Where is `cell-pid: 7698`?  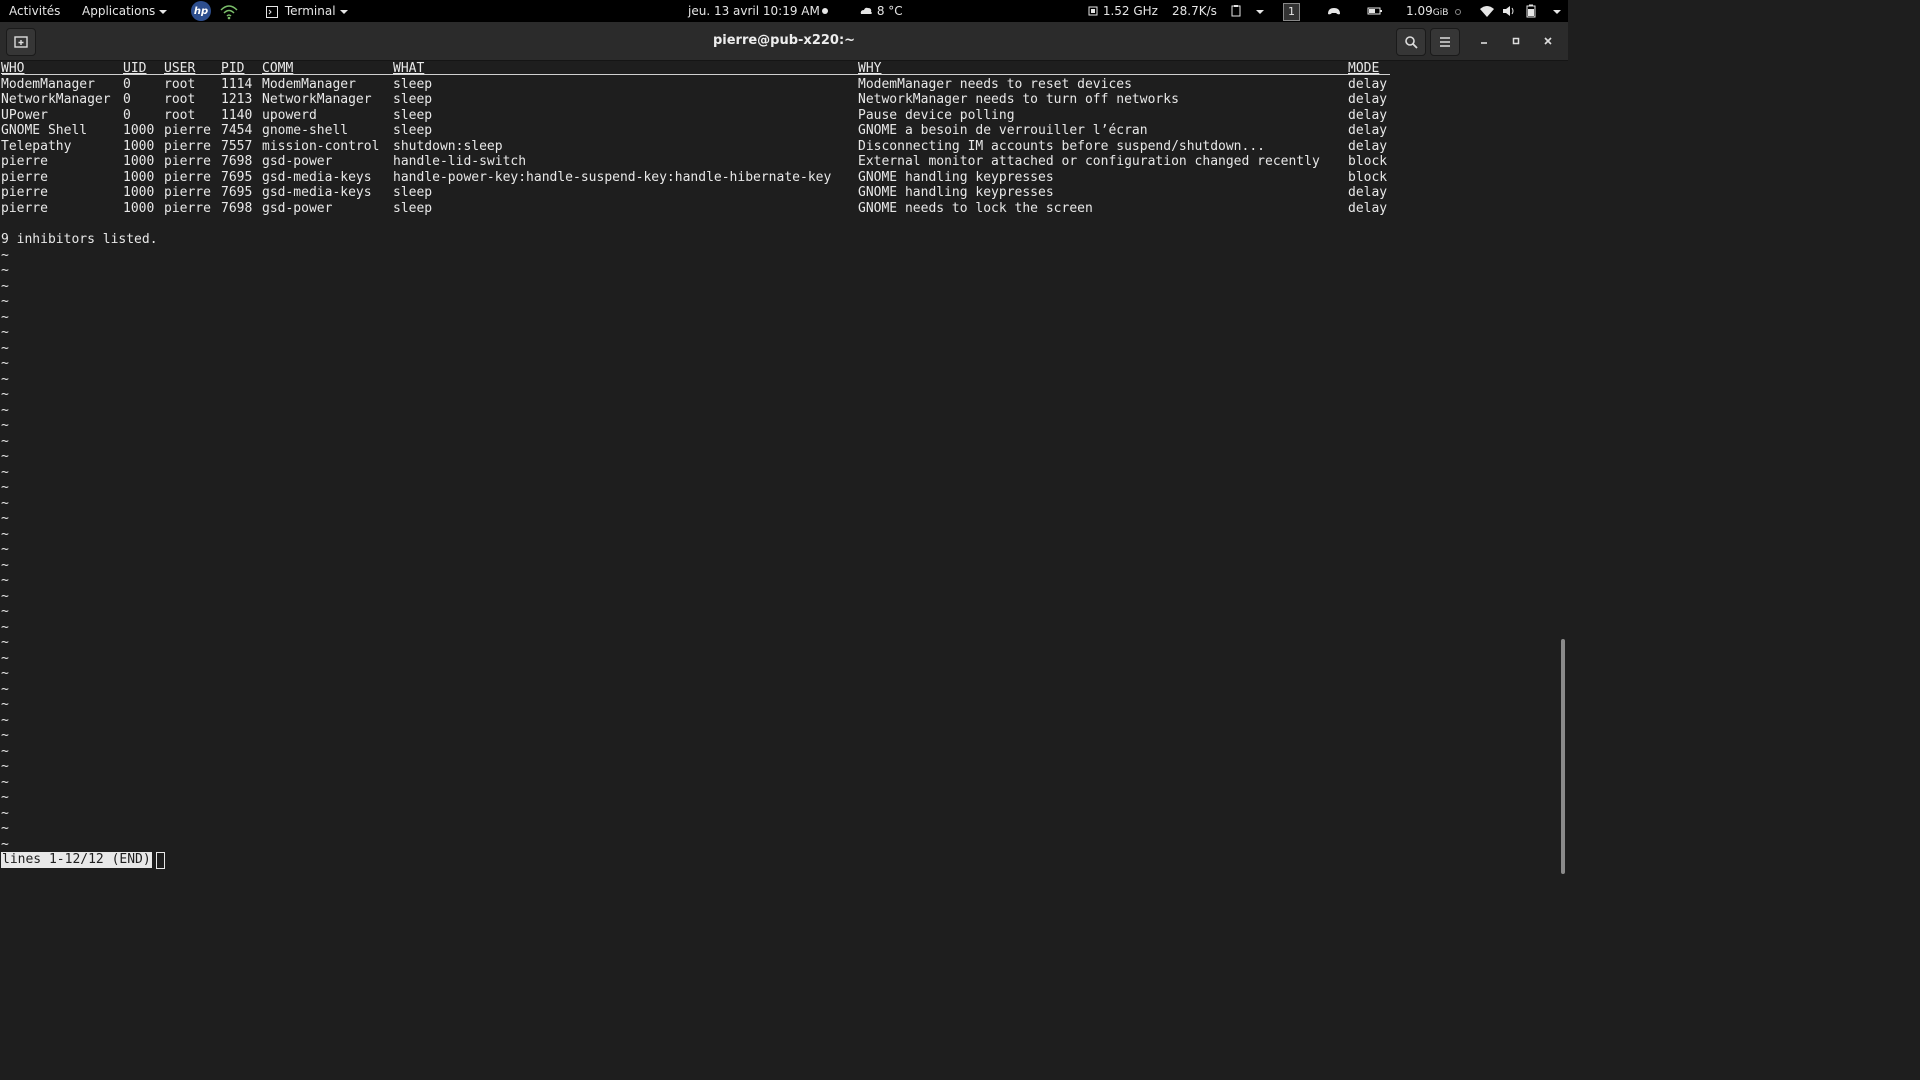 cell-pid: 7698 is located at coordinates (237, 208).